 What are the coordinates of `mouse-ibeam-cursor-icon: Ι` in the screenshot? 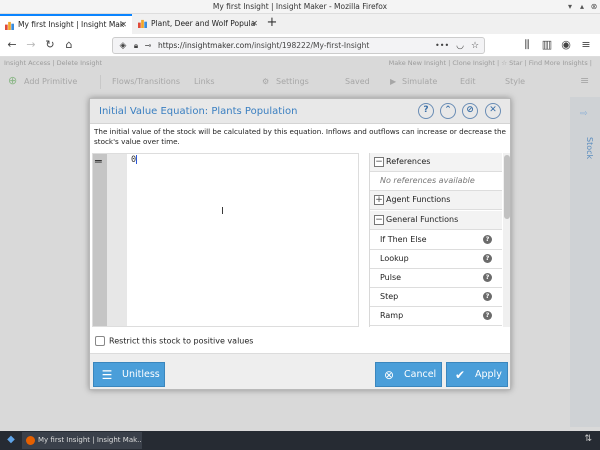 It's located at (222, 211).